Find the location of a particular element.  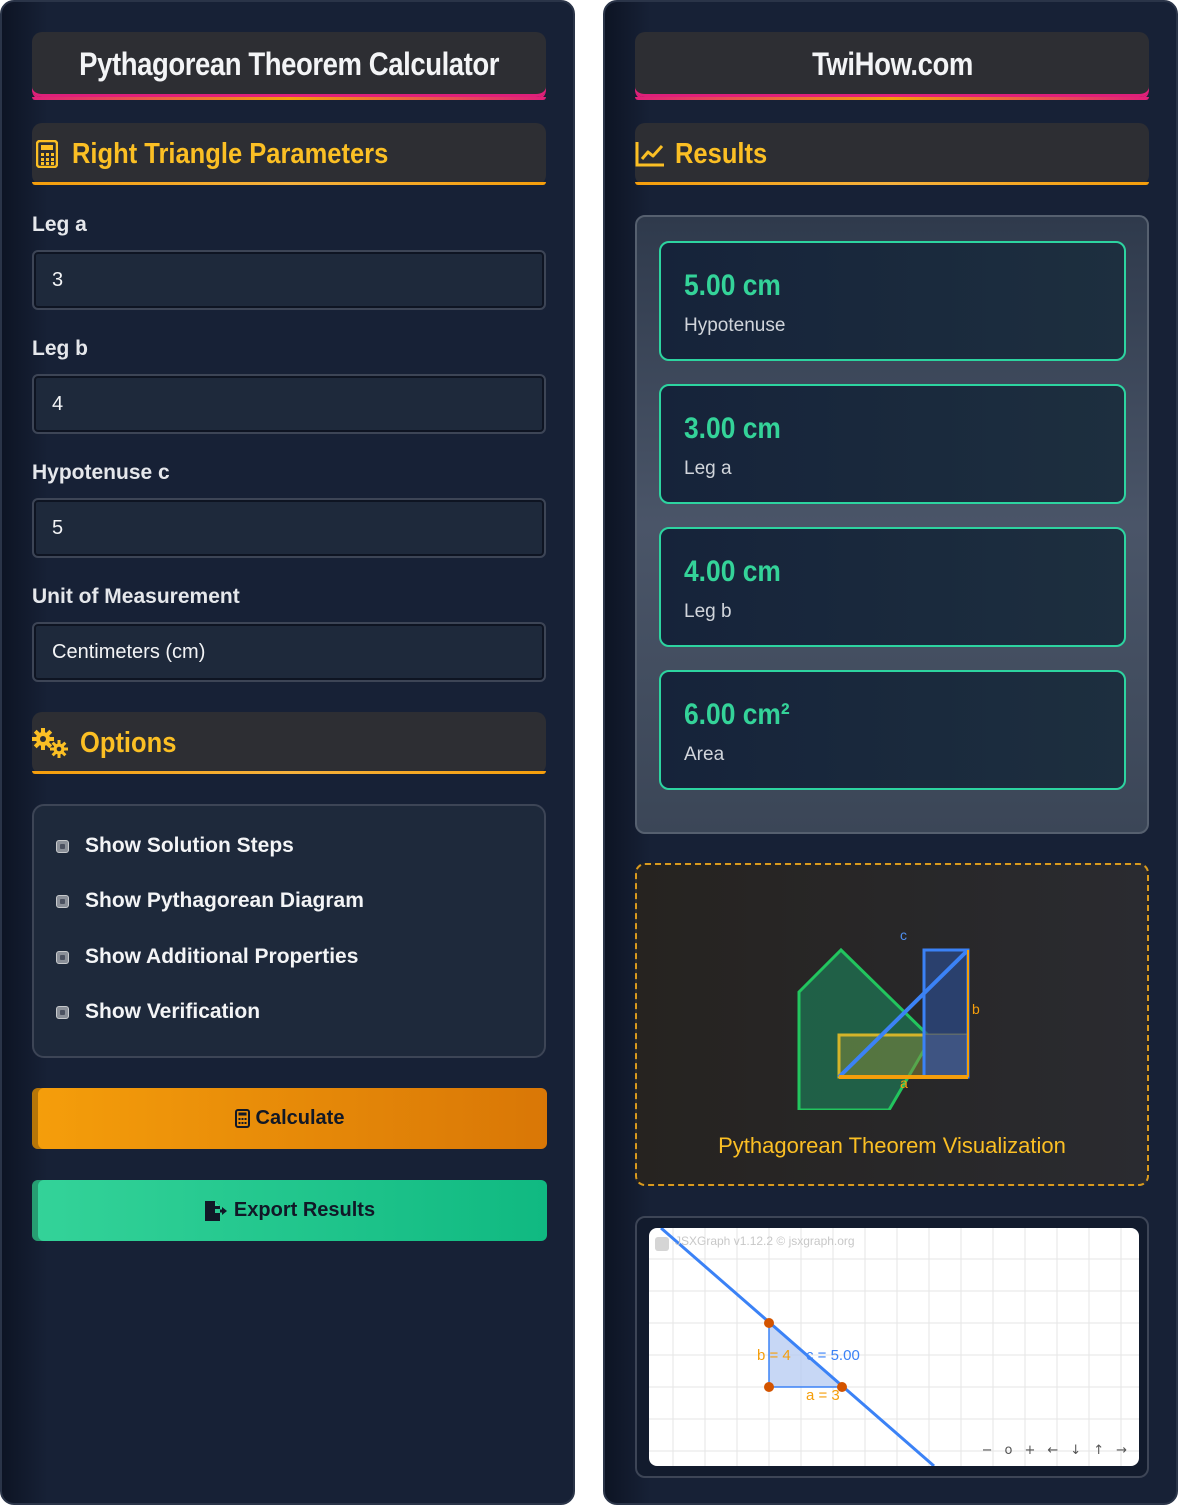

params-section-header: Right Triangle Parameters is located at coordinates (289, 154).